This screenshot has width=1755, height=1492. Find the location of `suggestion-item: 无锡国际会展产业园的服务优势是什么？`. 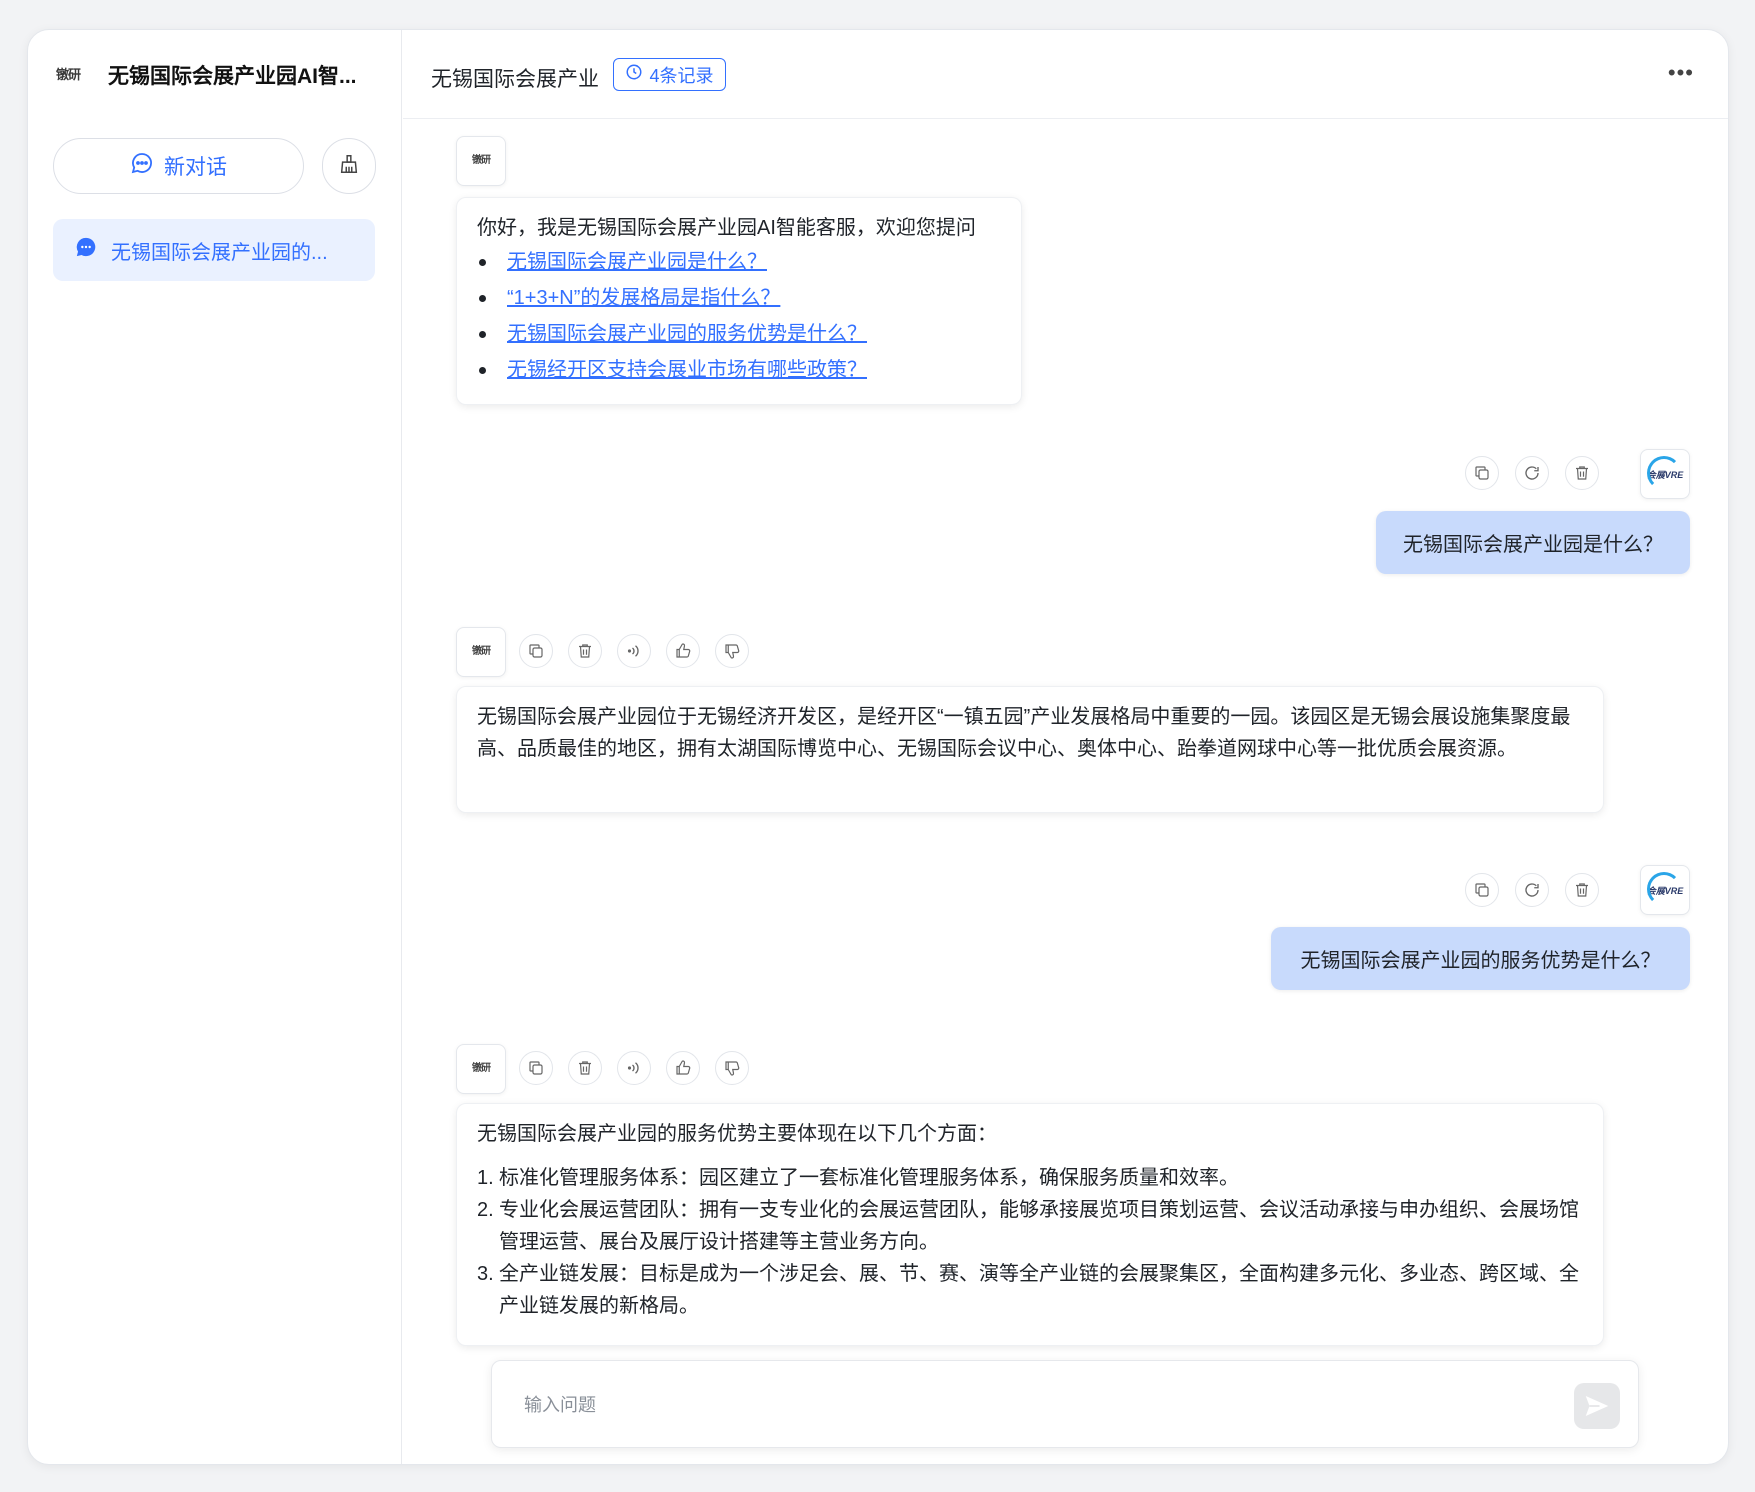

suggestion-item: 无锡国际会展产业园的服务优势是什么？ is located at coordinates (739, 334).